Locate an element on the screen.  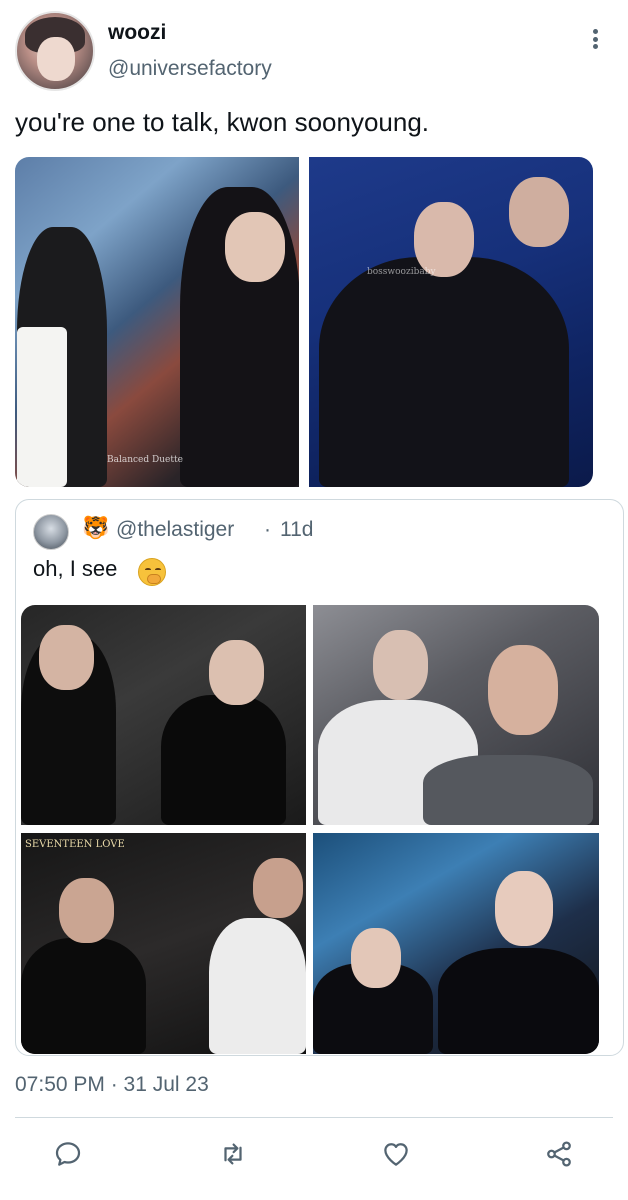
photo-watermark: SEVENTEEN LOVE is located at coordinates (75, 844).